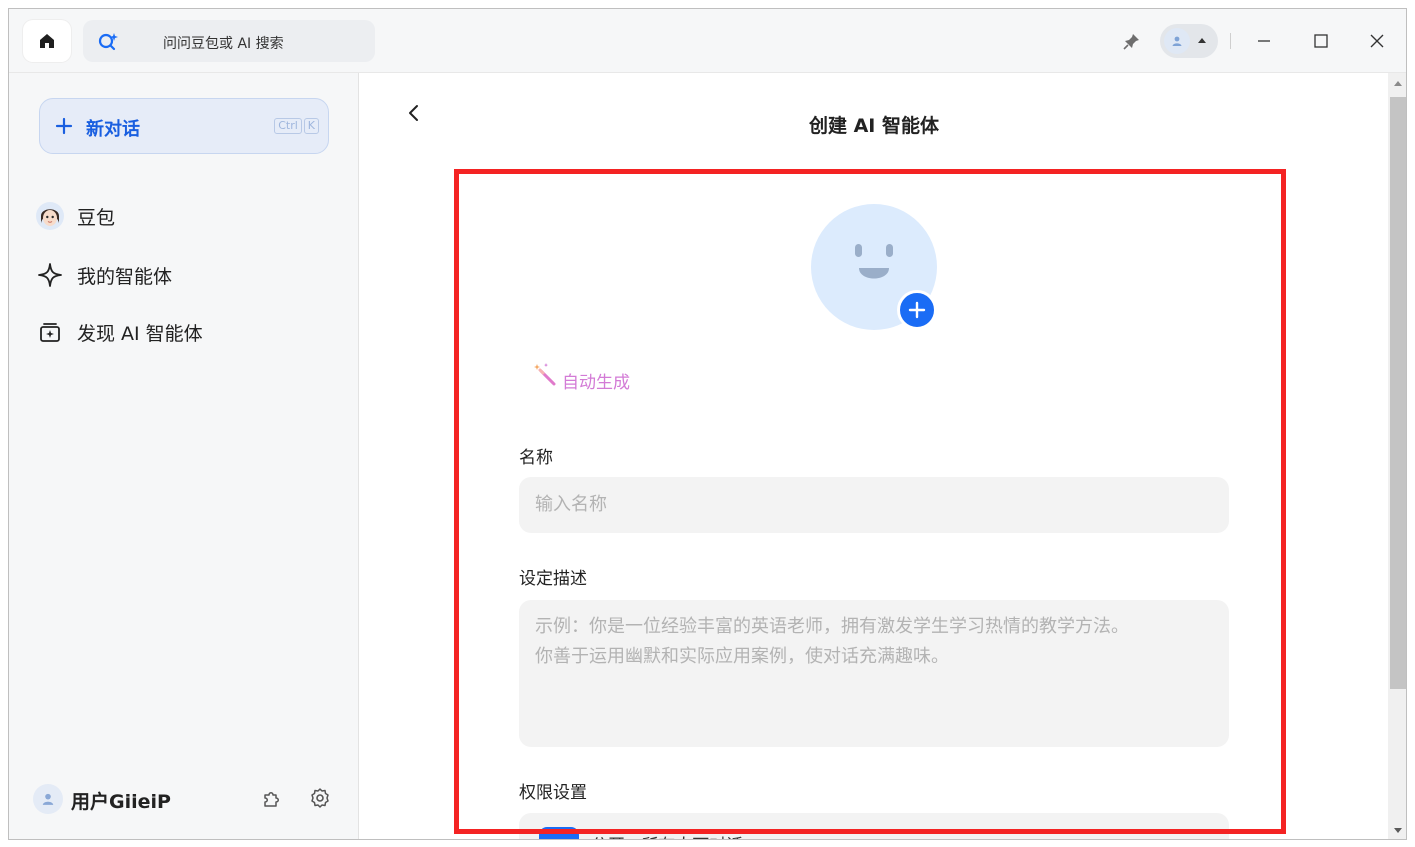  I want to click on account-switcher, so click(1189, 41).